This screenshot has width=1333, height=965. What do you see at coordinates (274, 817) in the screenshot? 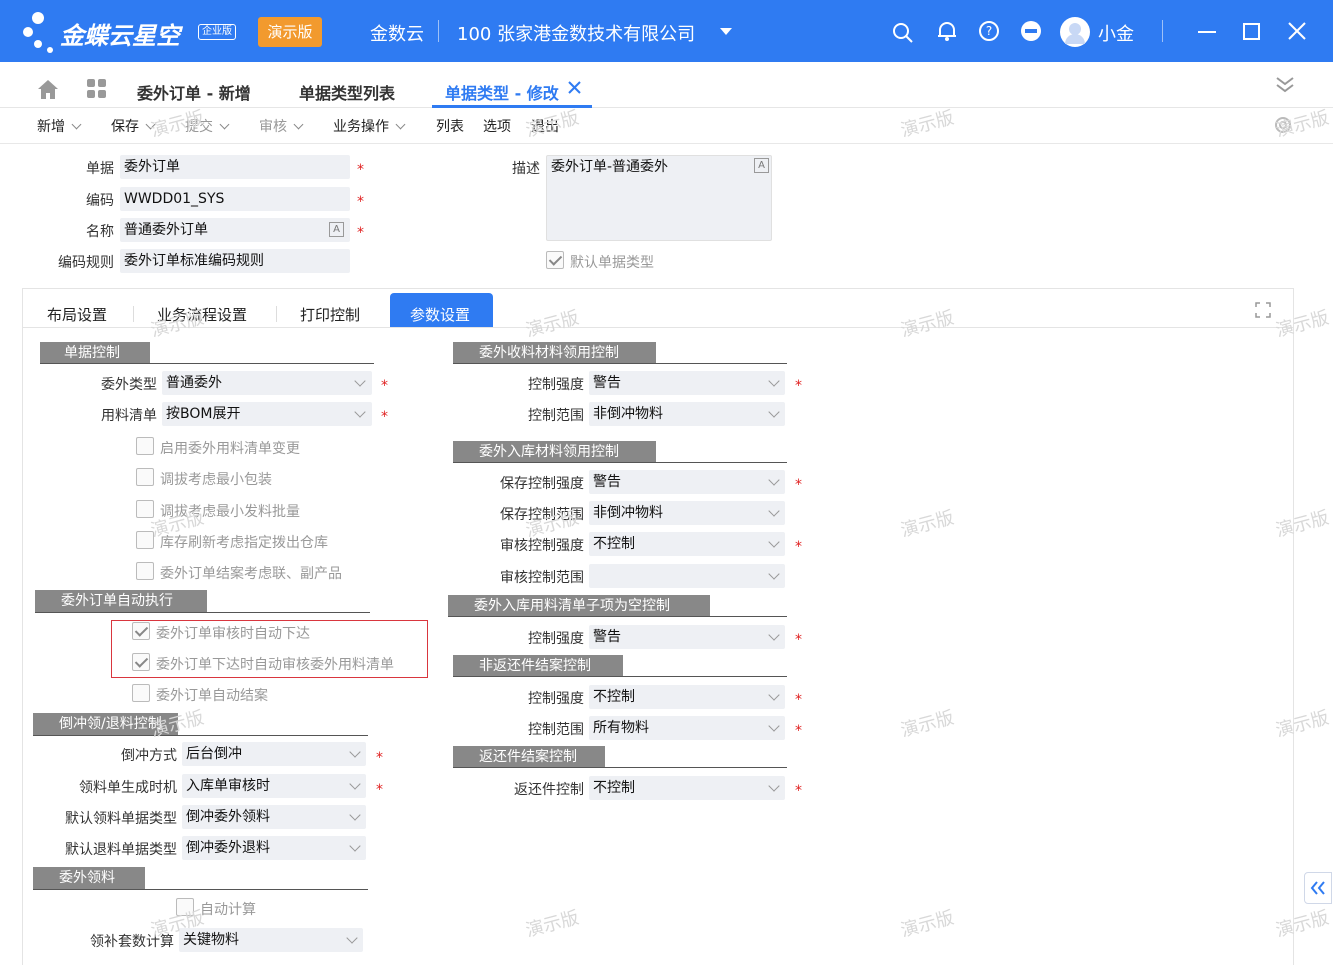
I see `bf-pick-select: 倒冲委外领料` at bounding box center [274, 817].